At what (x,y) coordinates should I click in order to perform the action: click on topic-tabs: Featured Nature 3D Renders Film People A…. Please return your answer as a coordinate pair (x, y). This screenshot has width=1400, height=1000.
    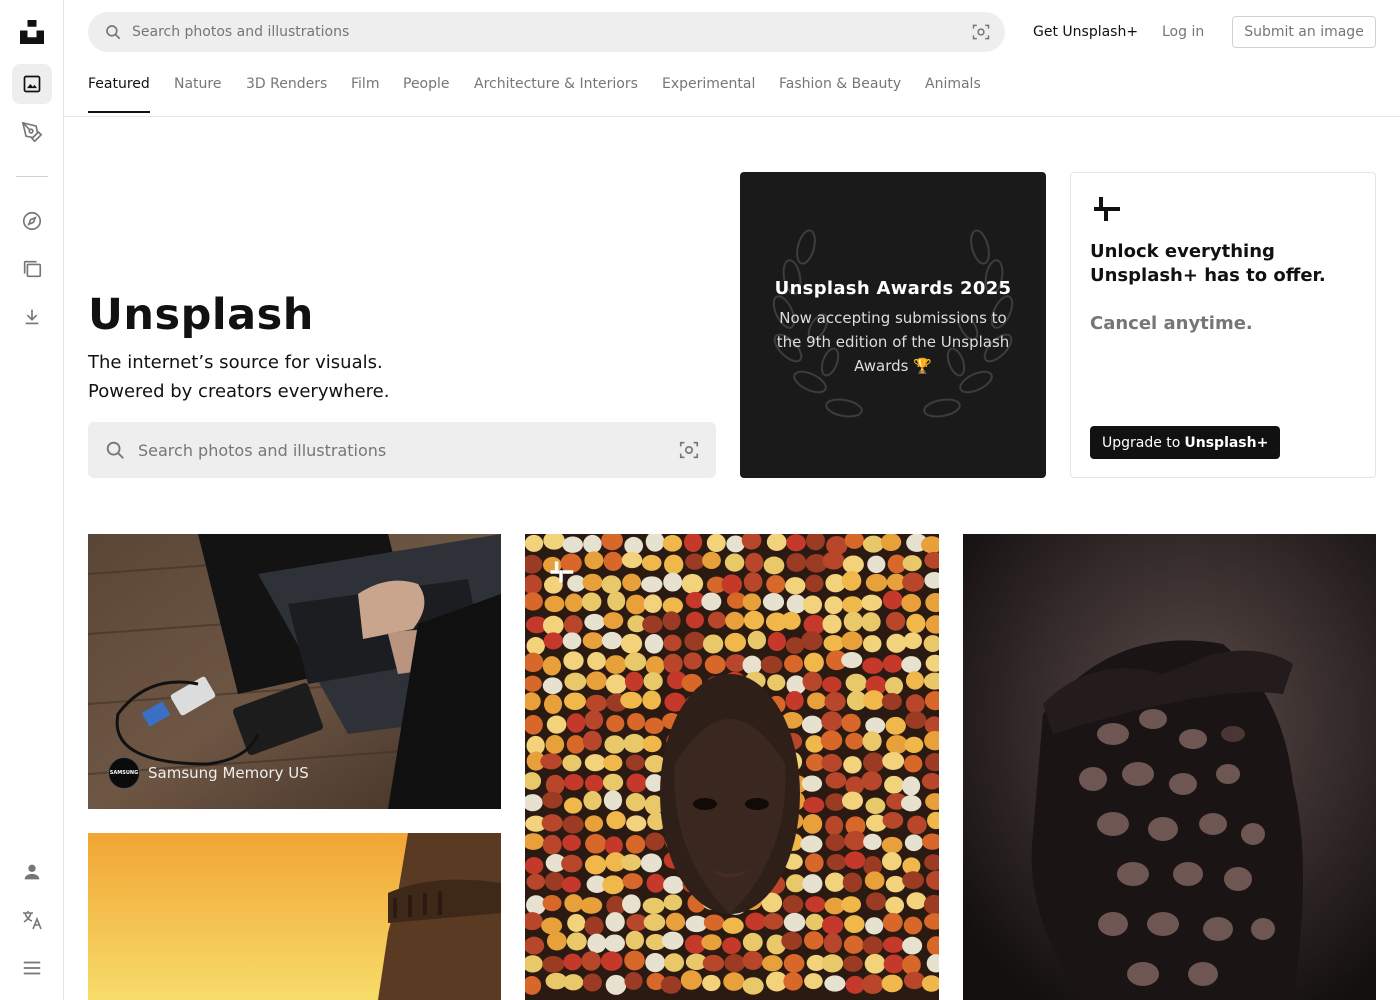
    Looking at the image, I should click on (732, 89).